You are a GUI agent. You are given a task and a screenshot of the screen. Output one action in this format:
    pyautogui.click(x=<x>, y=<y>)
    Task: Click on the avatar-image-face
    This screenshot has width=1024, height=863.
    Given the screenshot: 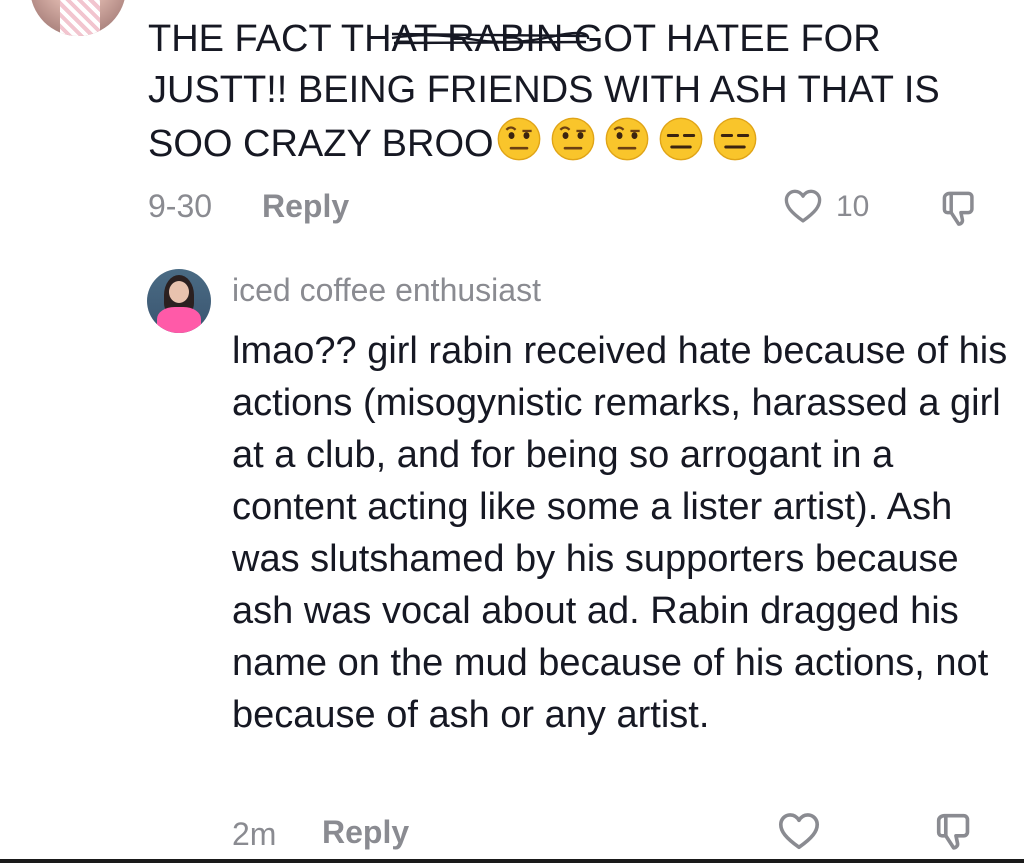 What is the action you would take?
    pyautogui.click(x=179, y=292)
    